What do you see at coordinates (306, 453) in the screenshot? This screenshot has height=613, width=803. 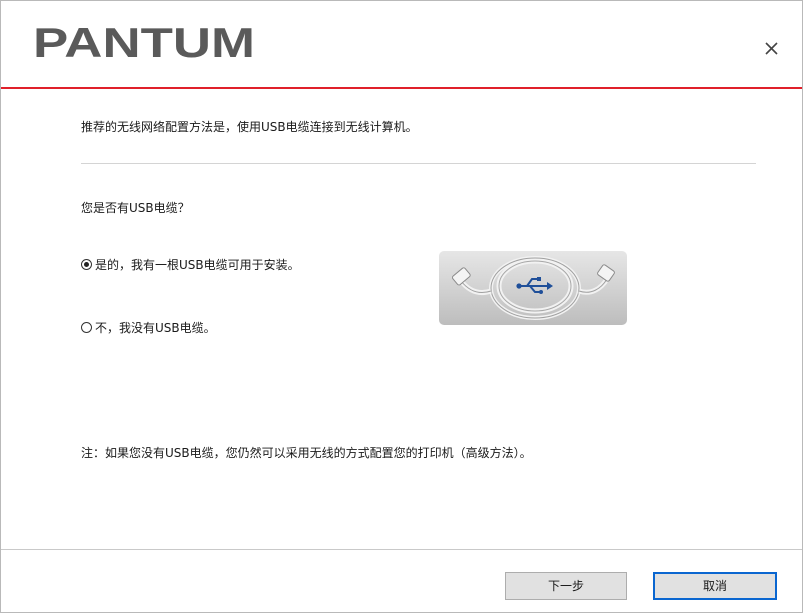 I see `note-text: 注：如果您没有USB电缆，您仍然可以采用无线的方式配置您的打印机（高级方法）。` at bounding box center [306, 453].